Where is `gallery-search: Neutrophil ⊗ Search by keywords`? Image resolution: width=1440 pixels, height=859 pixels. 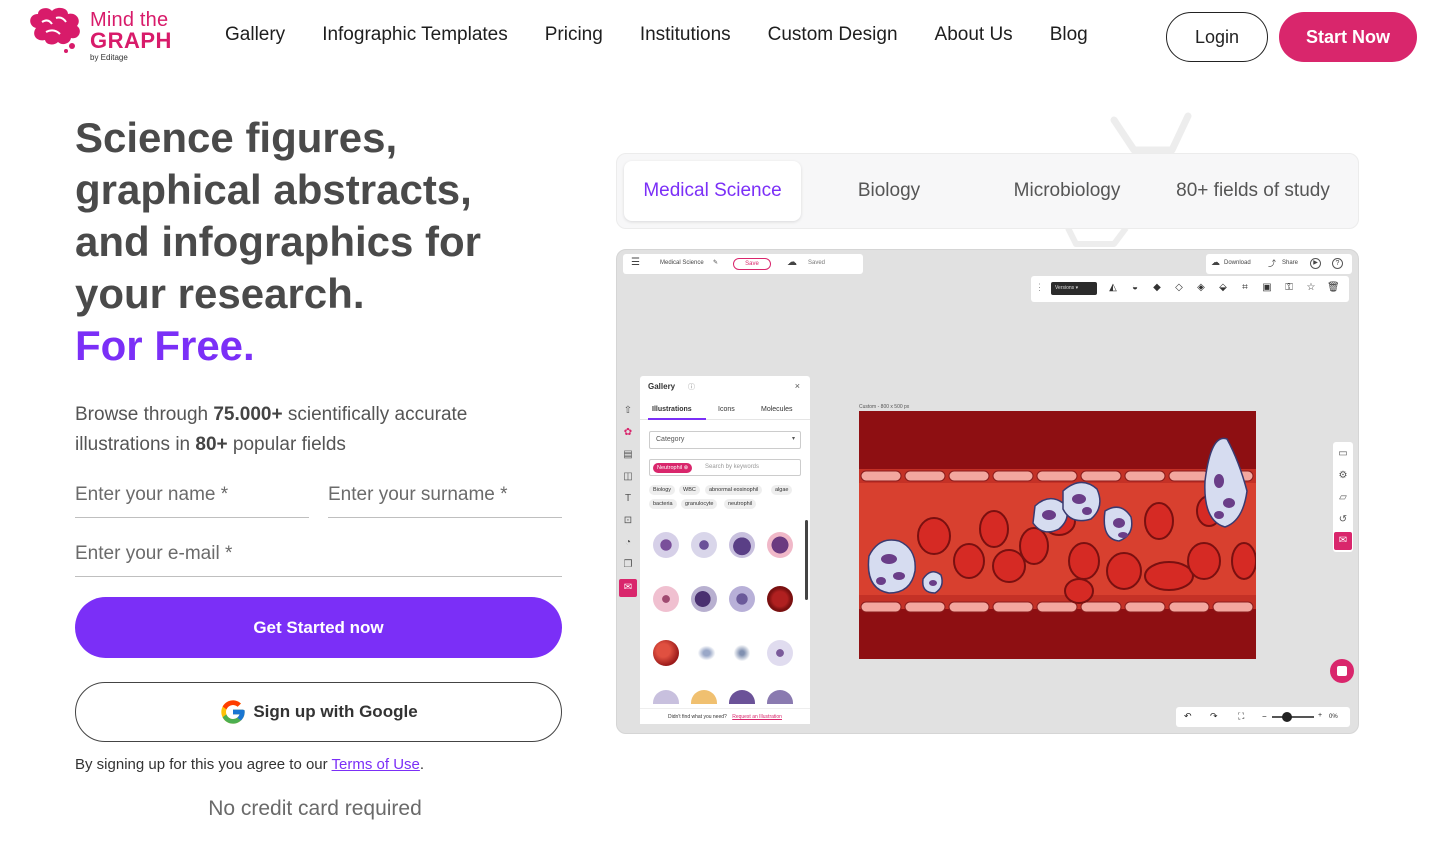
gallery-search: Neutrophil ⊗ Search by keywords is located at coordinates (725, 467).